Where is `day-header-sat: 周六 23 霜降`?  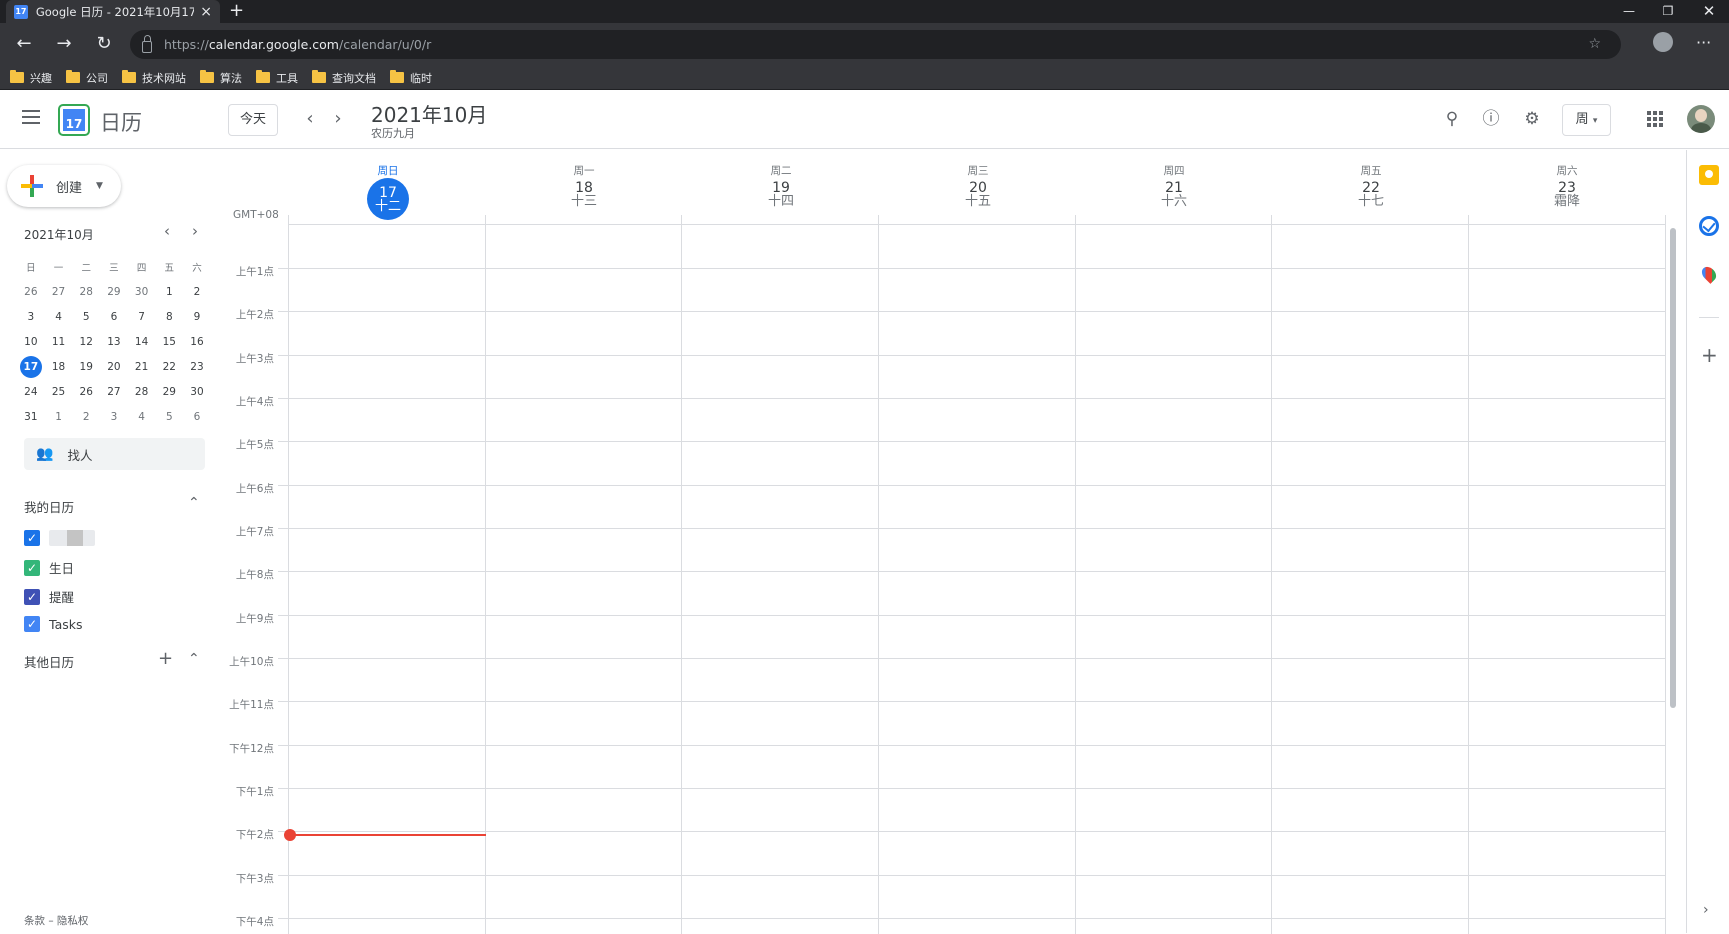
day-header-sat: 周六 23 霜降 is located at coordinates (1567, 186).